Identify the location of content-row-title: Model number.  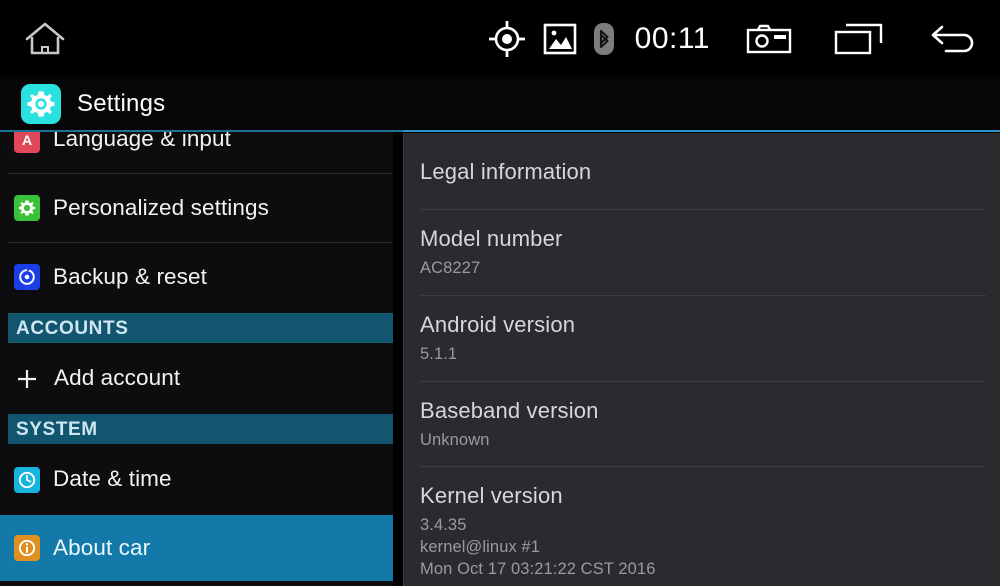
(491, 238).